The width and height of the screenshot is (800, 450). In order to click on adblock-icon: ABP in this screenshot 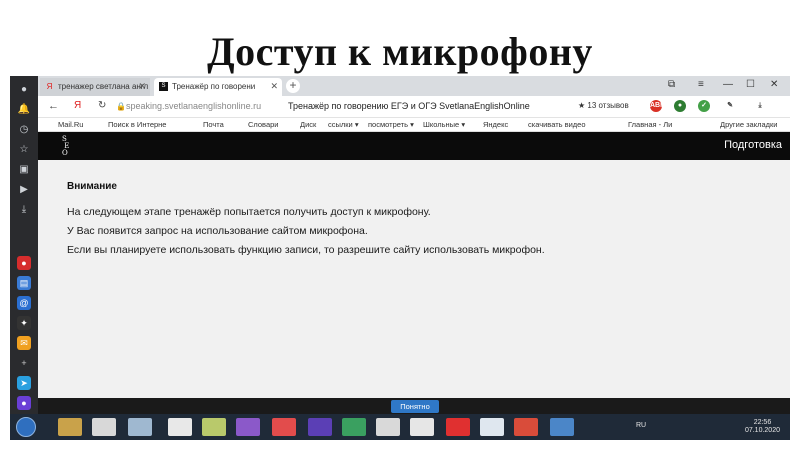, I will do `click(657, 106)`.